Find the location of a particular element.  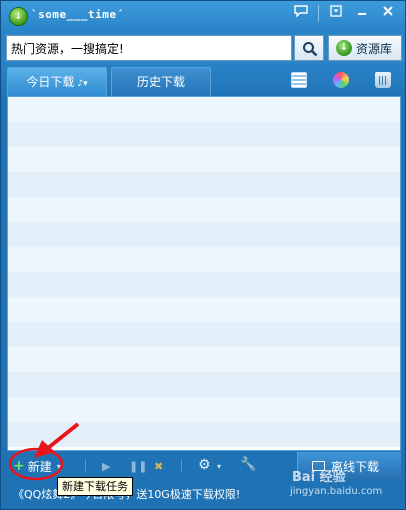

view-tools is located at coordinates (341, 80).